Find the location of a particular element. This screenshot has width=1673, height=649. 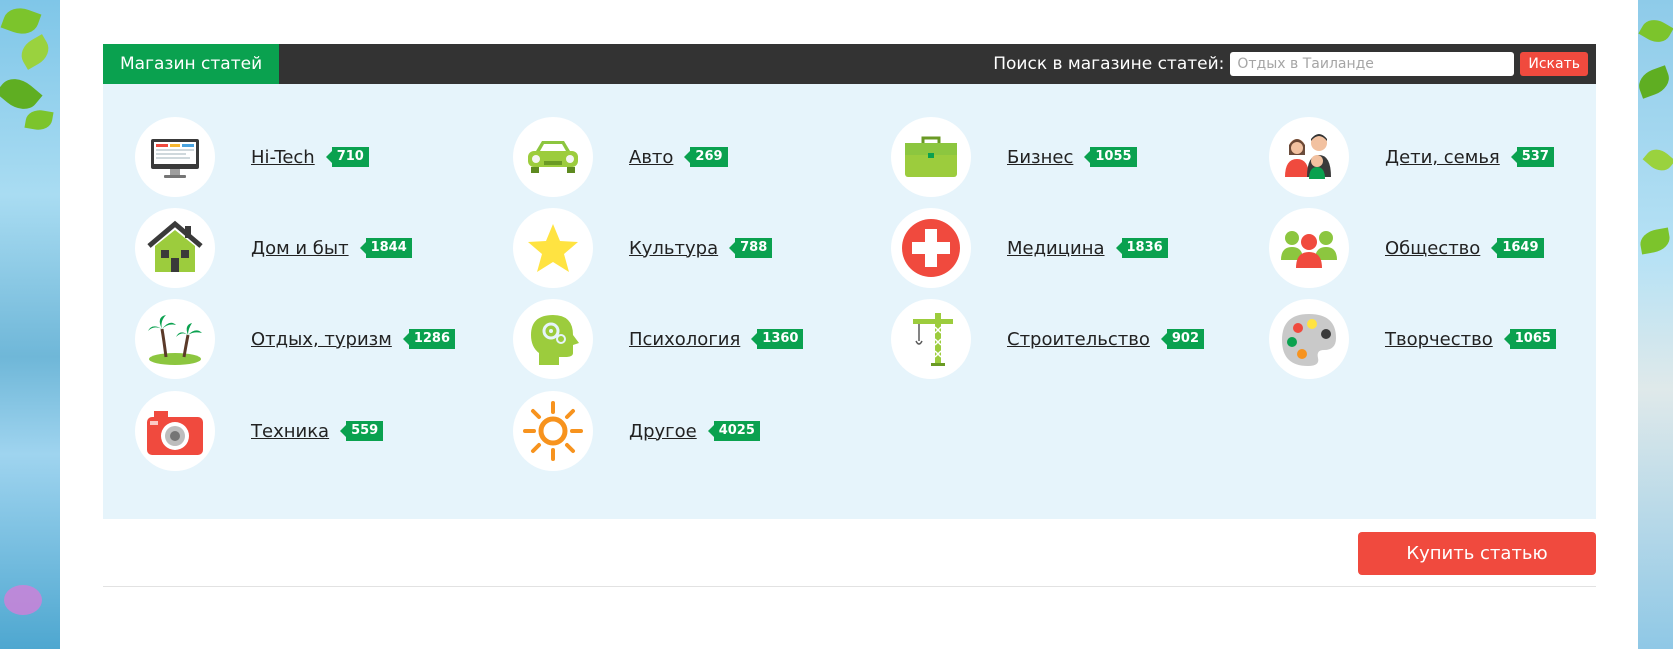

category-item-business: Бизнес 1055 is located at coordinates (1014, 157).